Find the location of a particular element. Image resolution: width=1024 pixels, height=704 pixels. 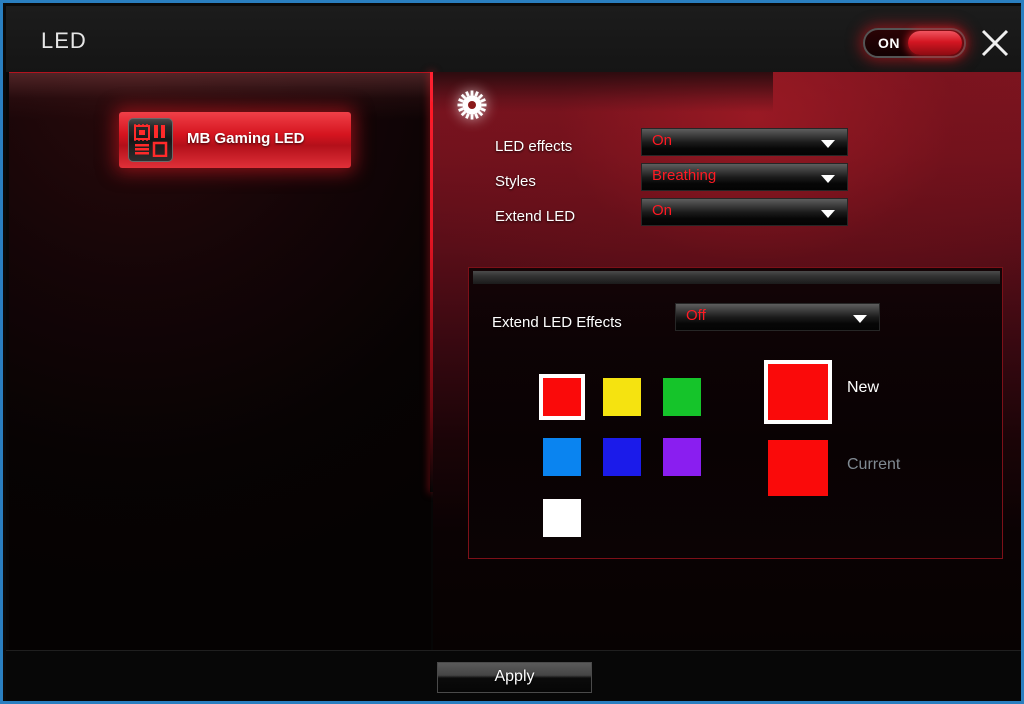

apply-button: Apply is located at coordinates (514, 677).